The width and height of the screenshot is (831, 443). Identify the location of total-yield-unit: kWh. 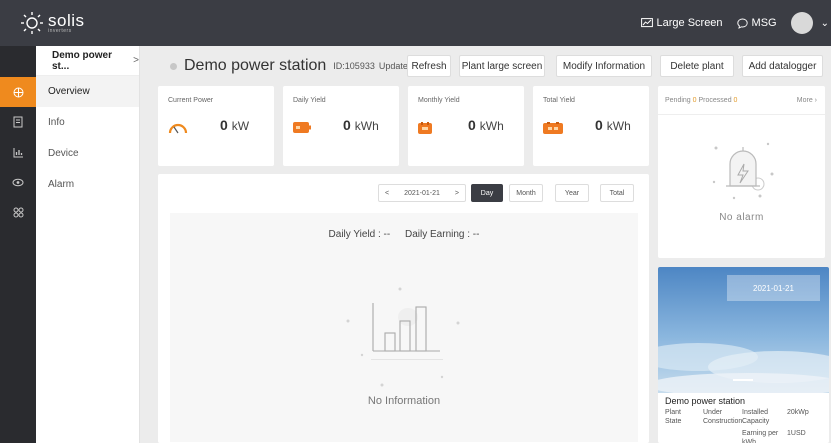
(618, 126).